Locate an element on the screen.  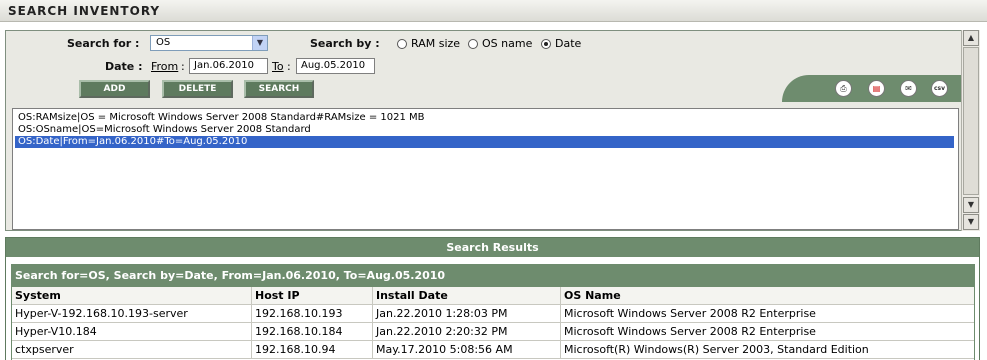
table-cell: 192.168.10.193 is located at coordinates (311, 314).